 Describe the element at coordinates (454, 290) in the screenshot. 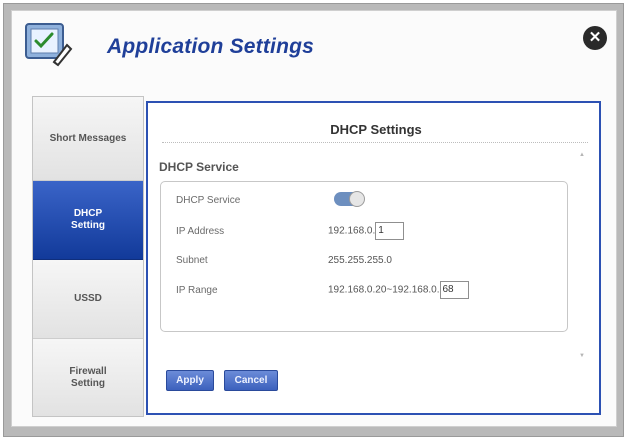

I see `ip-range-end-input: 68` at that location.